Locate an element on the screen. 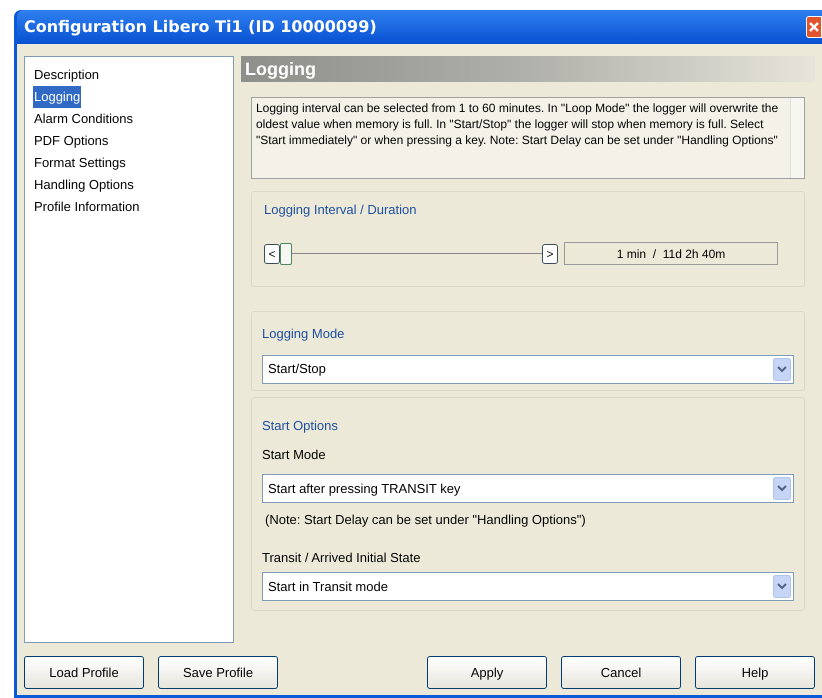 The height and width of the screenshot is (698, 822). section-title: Logging is located at coordinates (280, 69).